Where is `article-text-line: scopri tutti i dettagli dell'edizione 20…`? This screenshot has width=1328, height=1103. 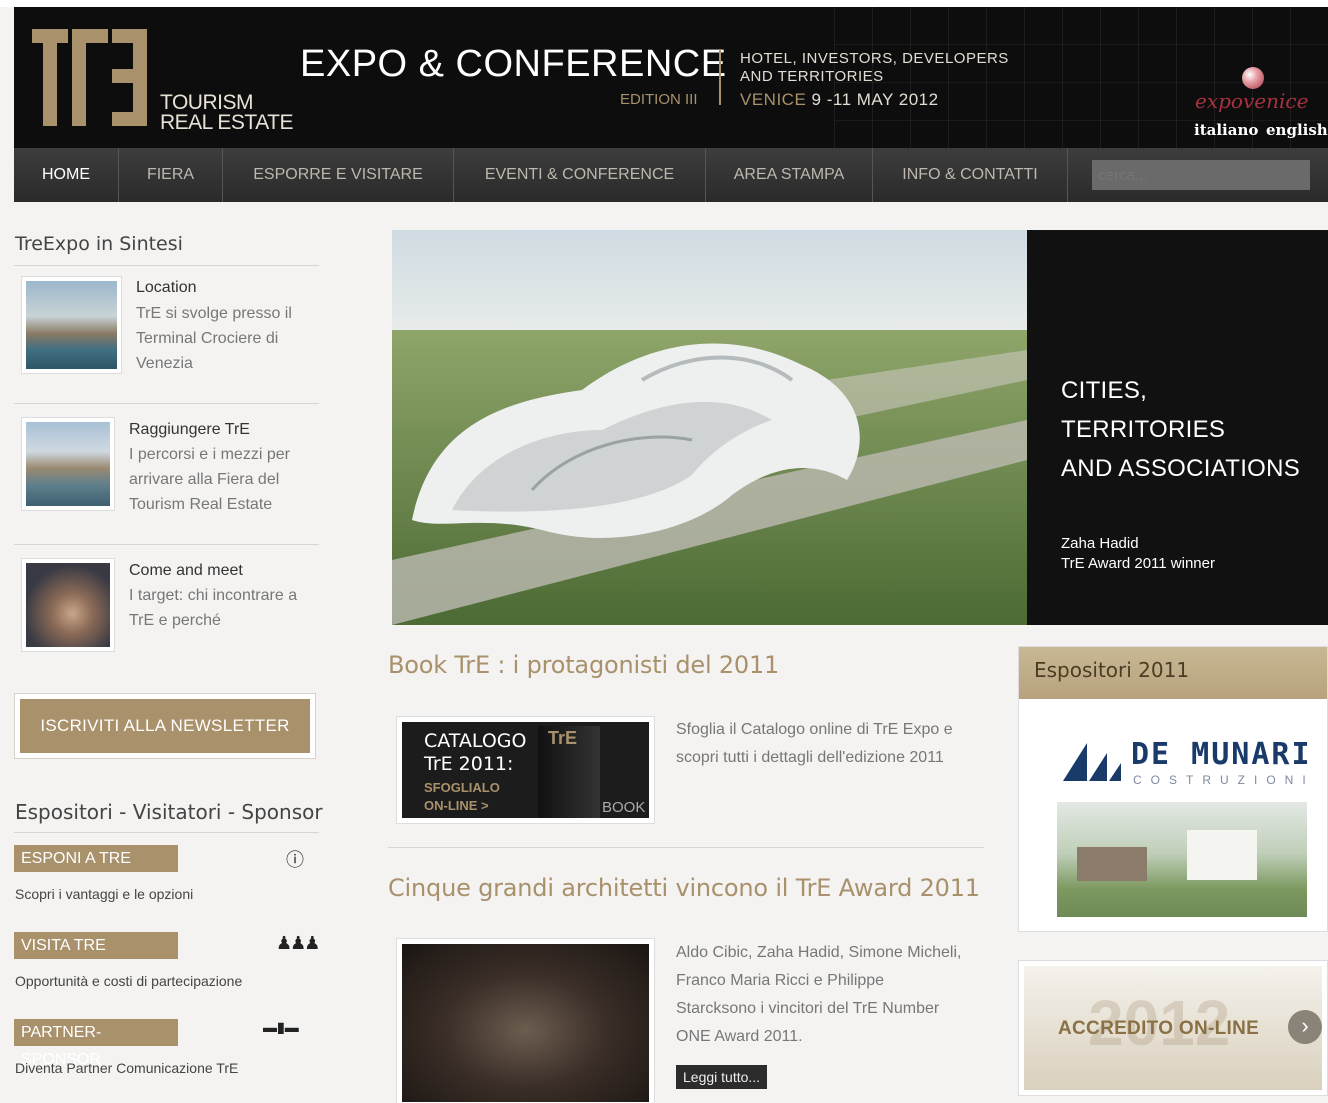
article-text-line: scopri tutti i dettagli dell'edizione 20… is located at coordinates (810, 757).